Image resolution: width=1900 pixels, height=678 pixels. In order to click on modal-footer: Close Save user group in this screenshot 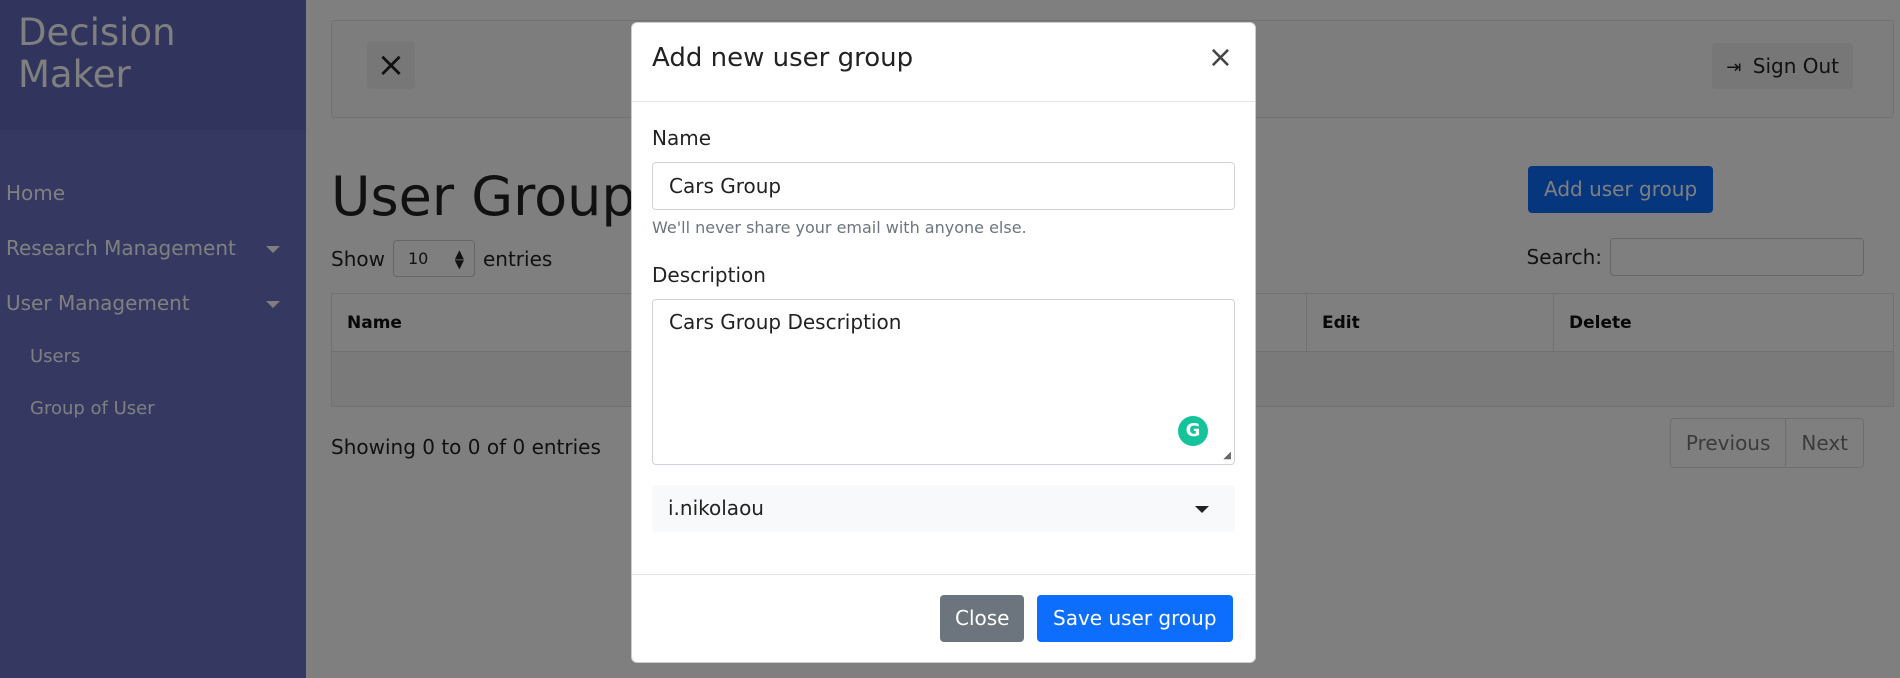, I will do `click(943, 618)`.